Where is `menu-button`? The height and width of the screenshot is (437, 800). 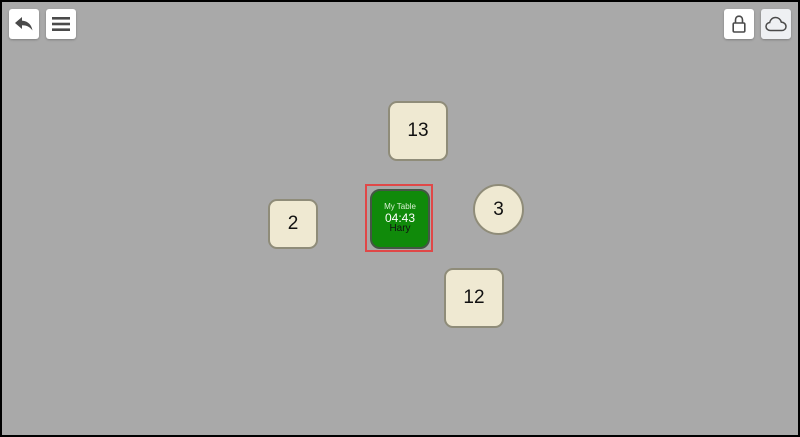 menu-button is located at coordinates (61, 24).